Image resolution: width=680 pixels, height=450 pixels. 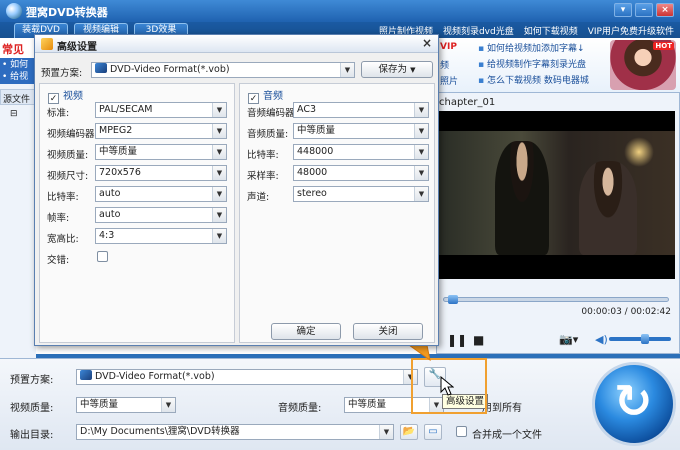 What do you see at coordinates (645, 339) in the screenshot?
I see `volume-thumb` at bounding box center [645, 339].